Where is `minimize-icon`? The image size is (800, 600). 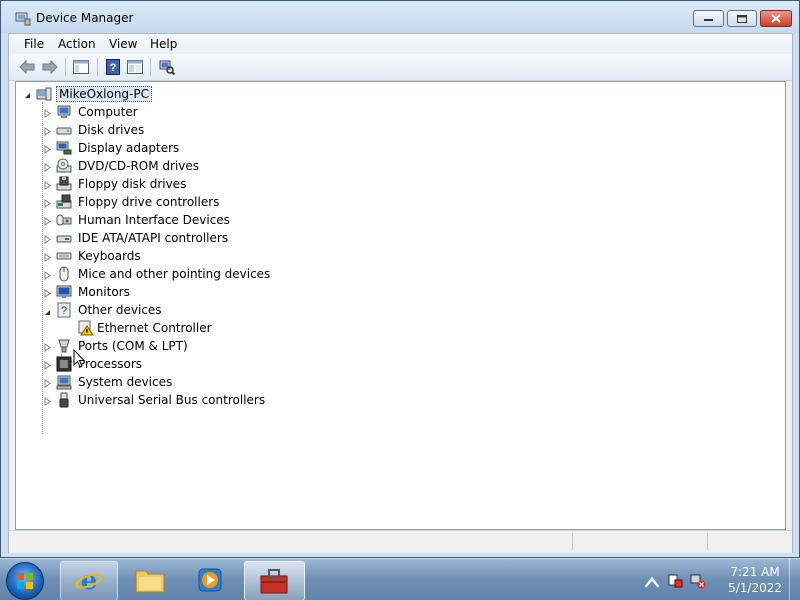 minimize-icon is located at coordinates (708, 19).